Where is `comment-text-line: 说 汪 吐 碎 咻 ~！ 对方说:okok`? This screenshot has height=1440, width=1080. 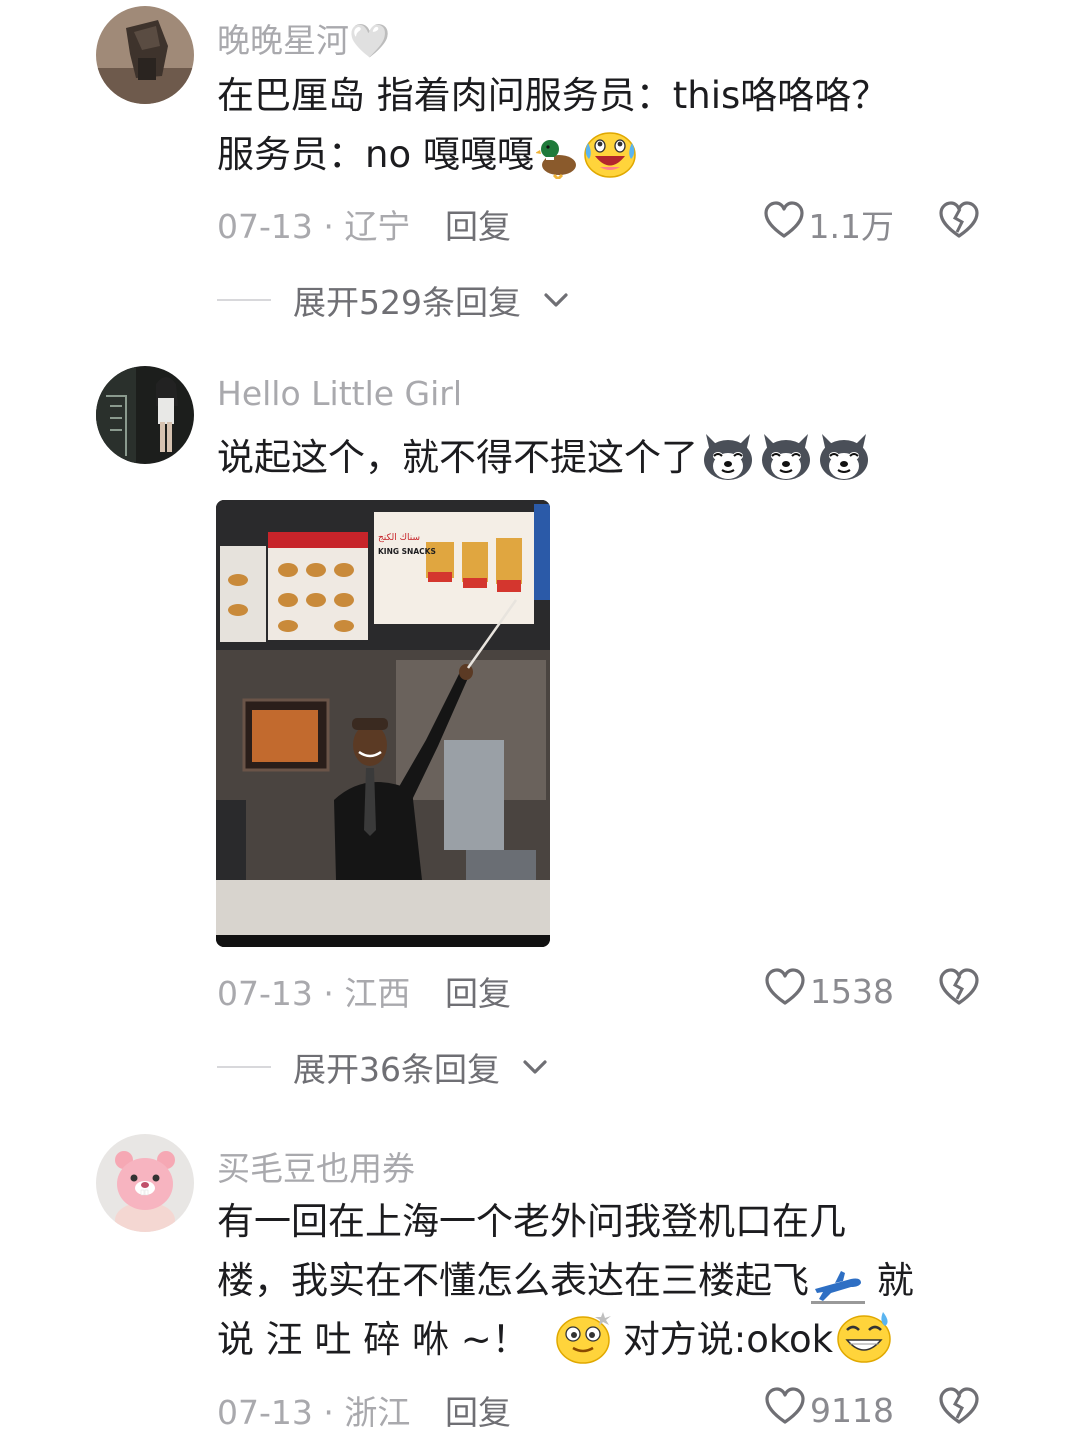
comment-text-line: 说 汪 吐 碎 咻 ~！ 对方说:okok is located at coordinates (602, 1339).